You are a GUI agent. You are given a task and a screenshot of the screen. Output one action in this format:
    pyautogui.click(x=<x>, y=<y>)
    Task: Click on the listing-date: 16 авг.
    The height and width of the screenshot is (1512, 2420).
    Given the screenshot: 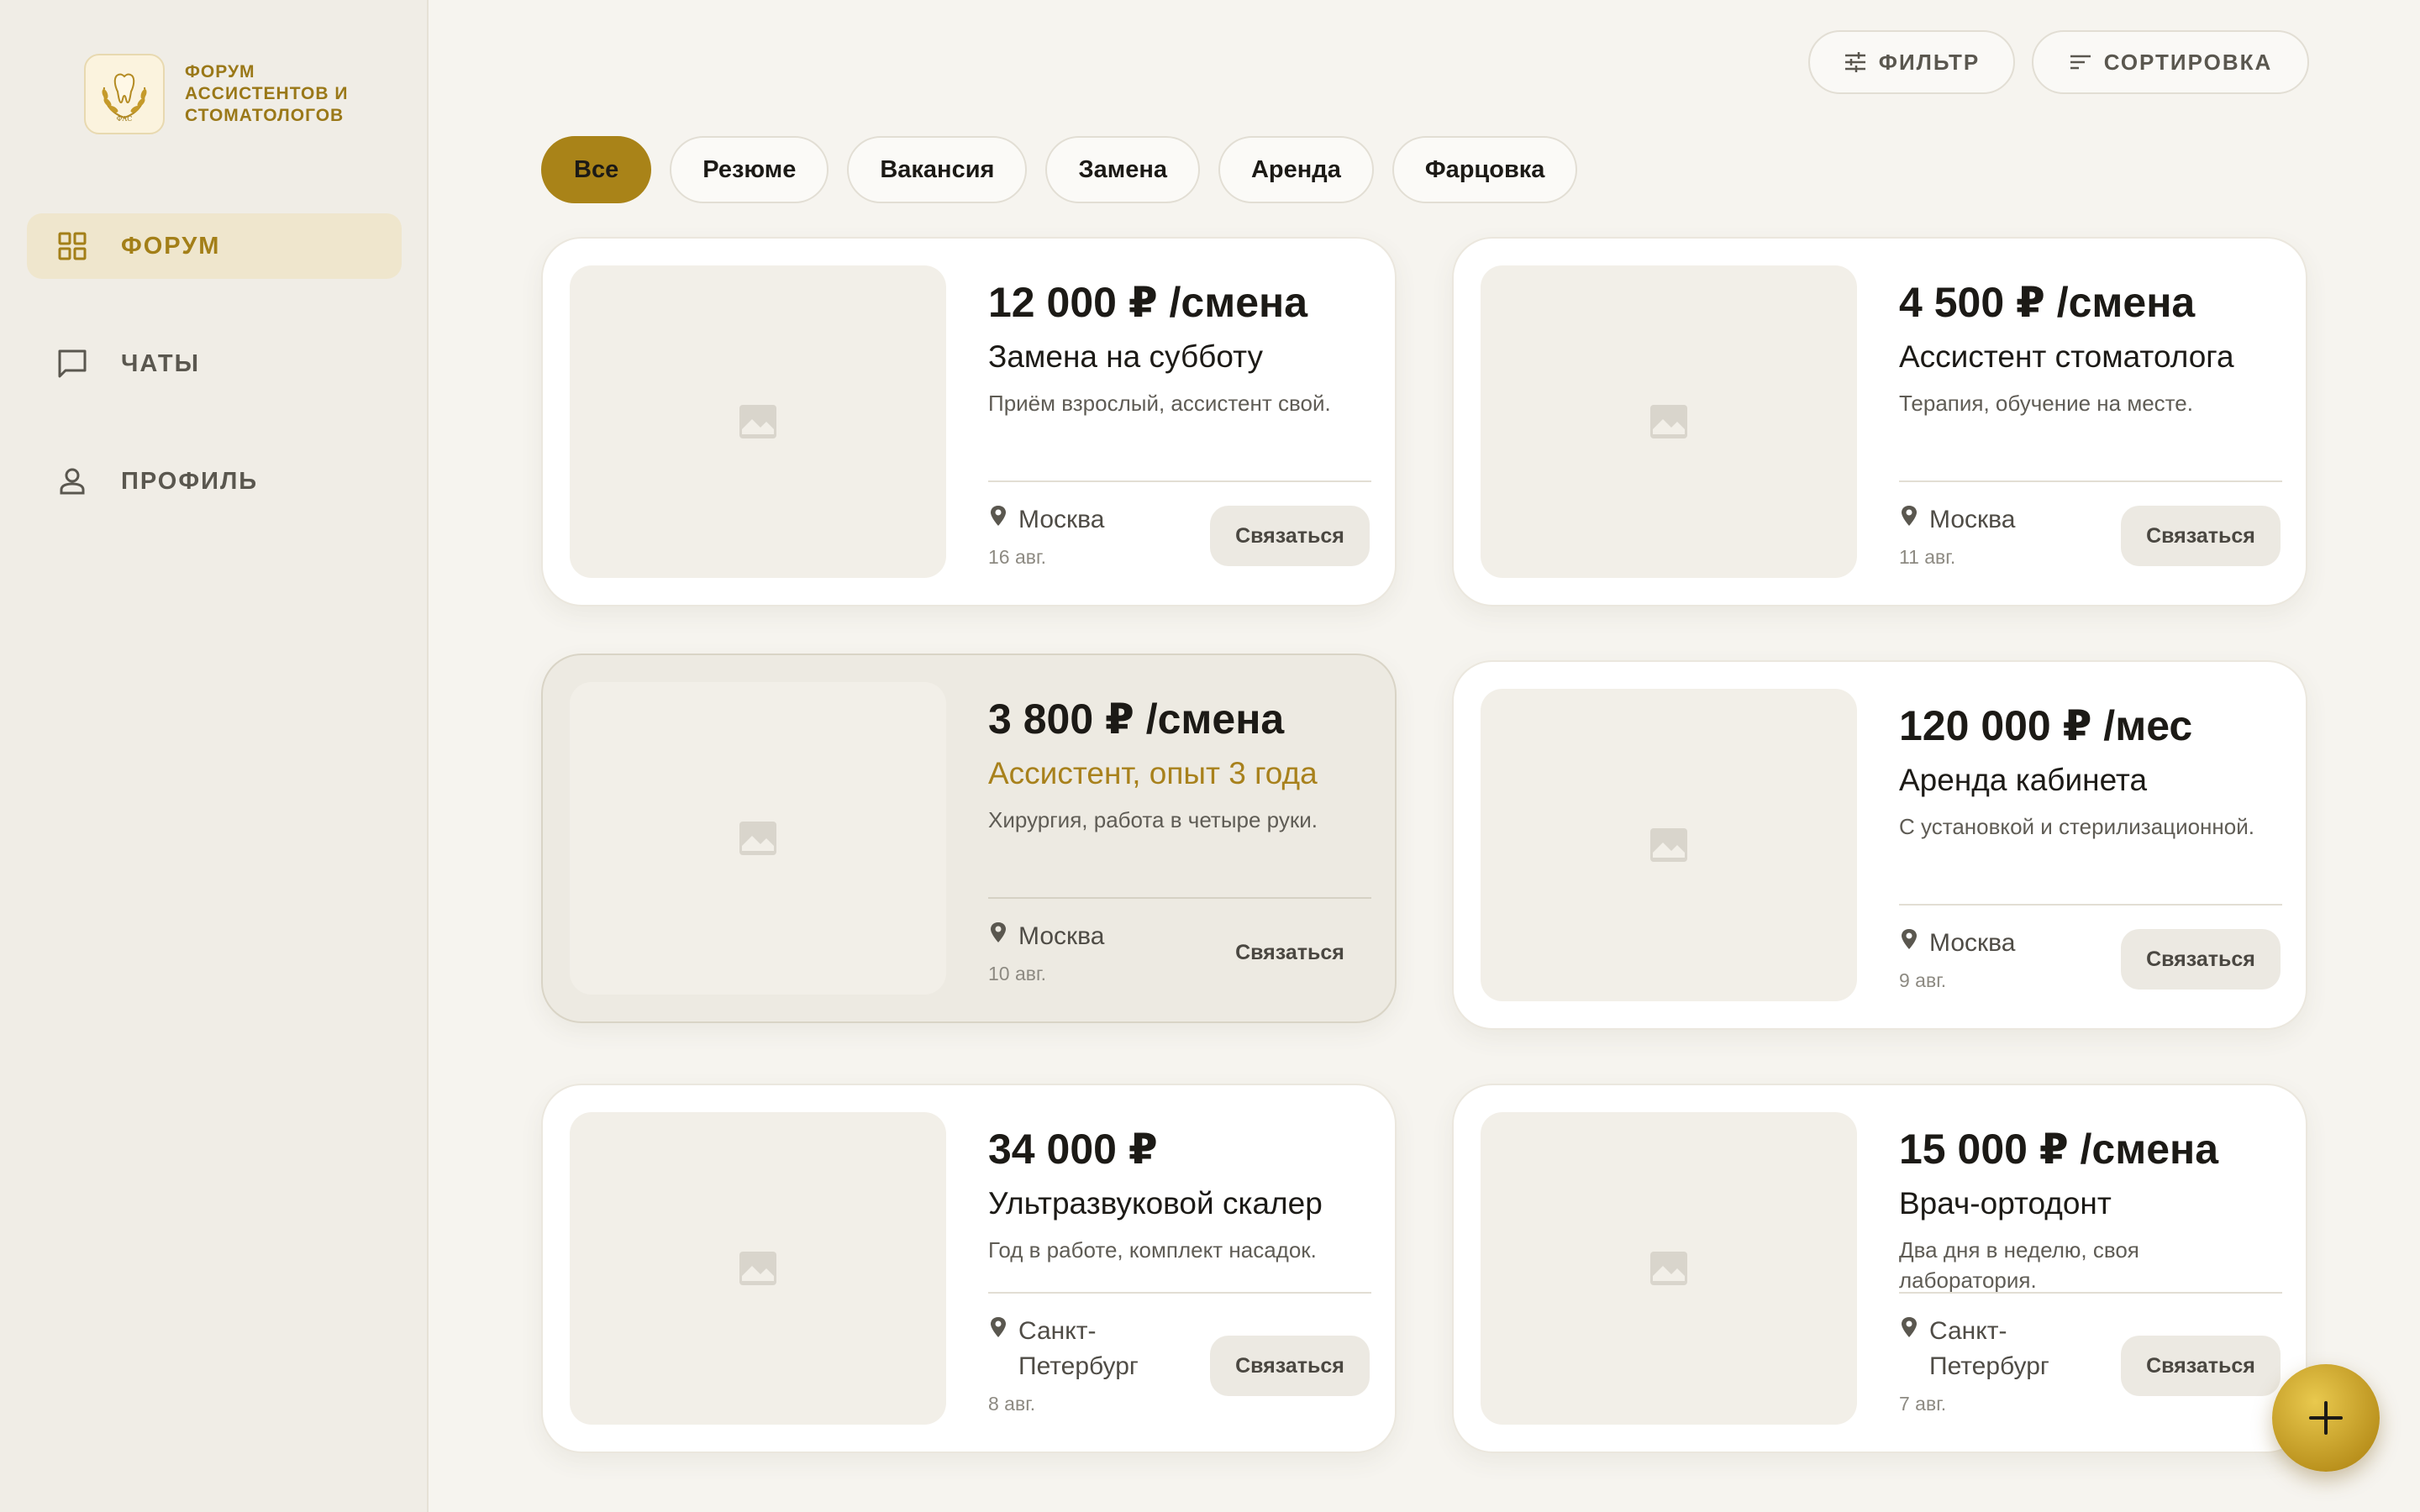 What is the action you would take?
    pyautogui.click(x=1017, y=557)
    